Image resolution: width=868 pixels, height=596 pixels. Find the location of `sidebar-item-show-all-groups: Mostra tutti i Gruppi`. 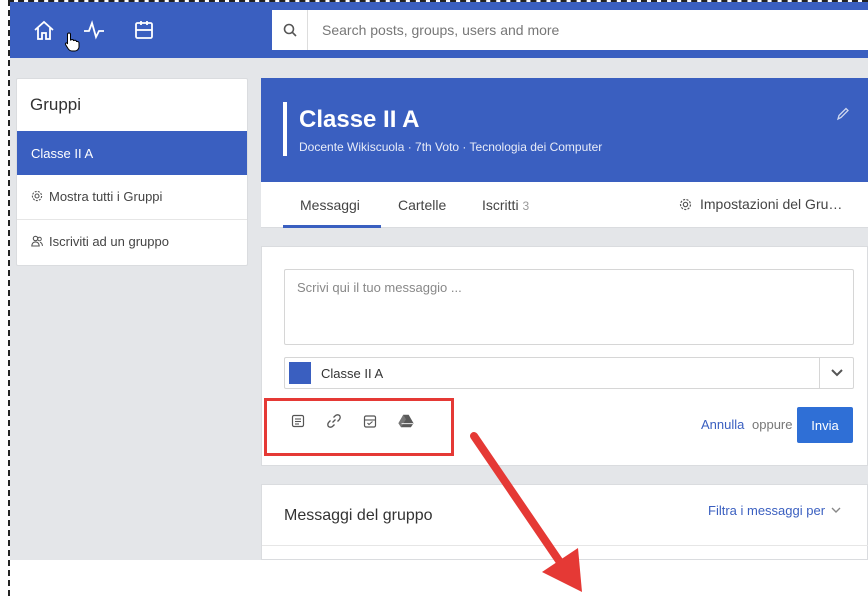

sidebar-item-show-all-groups: Mostra tutti i Gruppi is located at coordinates (132, 197).